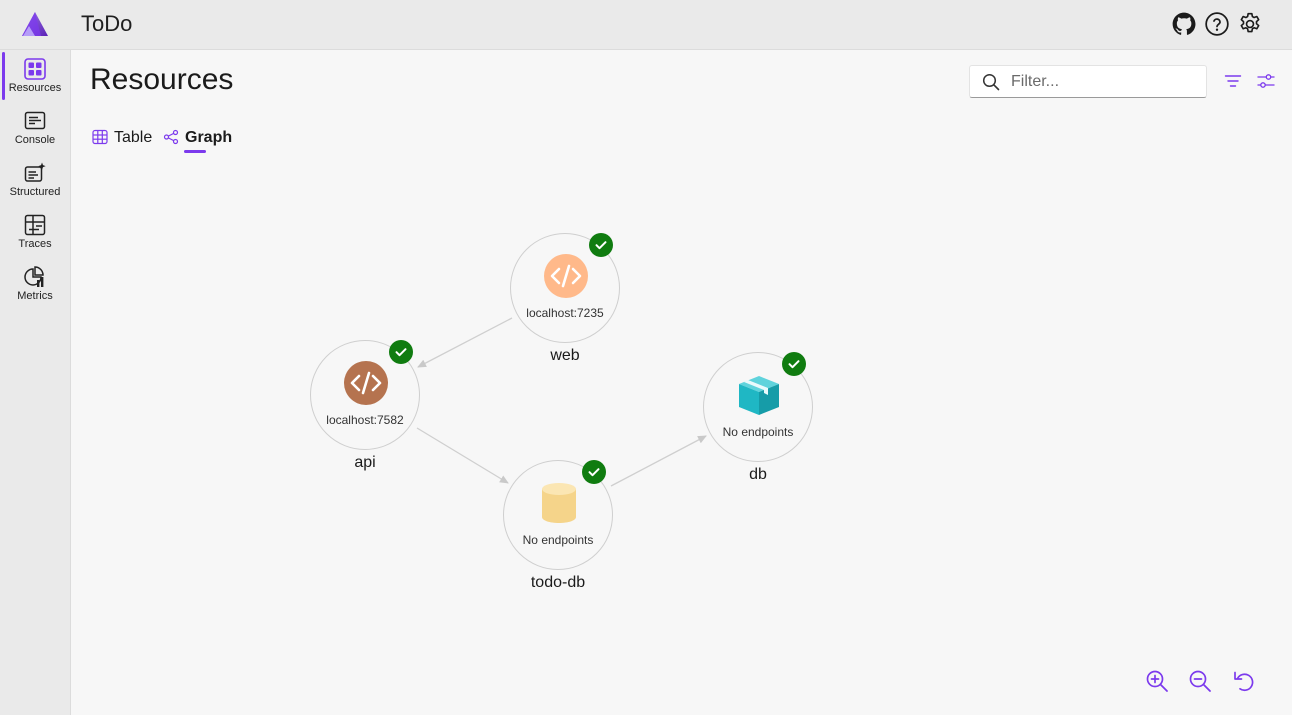  What do you see at coordinates (35, 69) in the screenshot?
I see `grid-icon` at bounding box center [35, 69].